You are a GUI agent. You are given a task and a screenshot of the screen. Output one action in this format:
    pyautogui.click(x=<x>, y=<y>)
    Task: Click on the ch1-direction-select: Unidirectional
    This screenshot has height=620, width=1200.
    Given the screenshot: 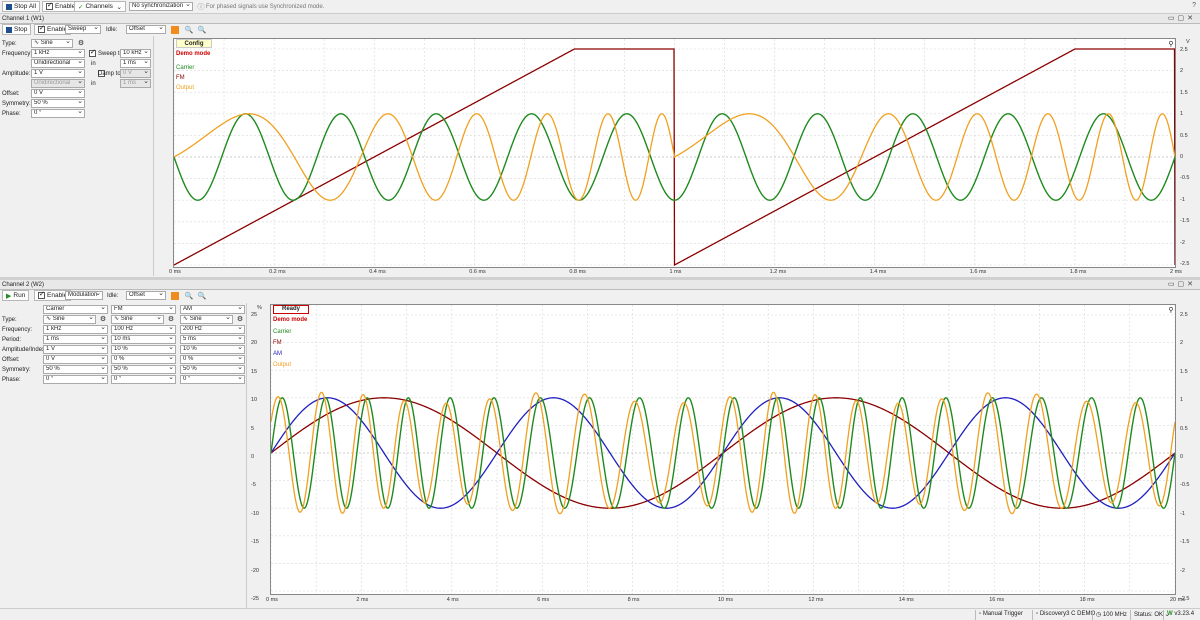 What is the action you would take?
    pyautogui.click(x=58, y=63)
    